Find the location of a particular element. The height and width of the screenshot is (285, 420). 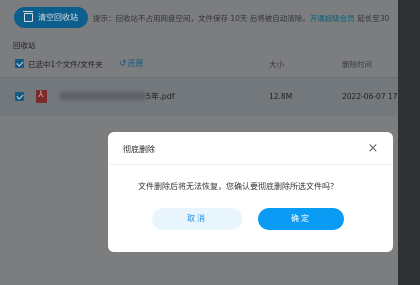

pdf-file-icon is located at coordinates (41, 96).